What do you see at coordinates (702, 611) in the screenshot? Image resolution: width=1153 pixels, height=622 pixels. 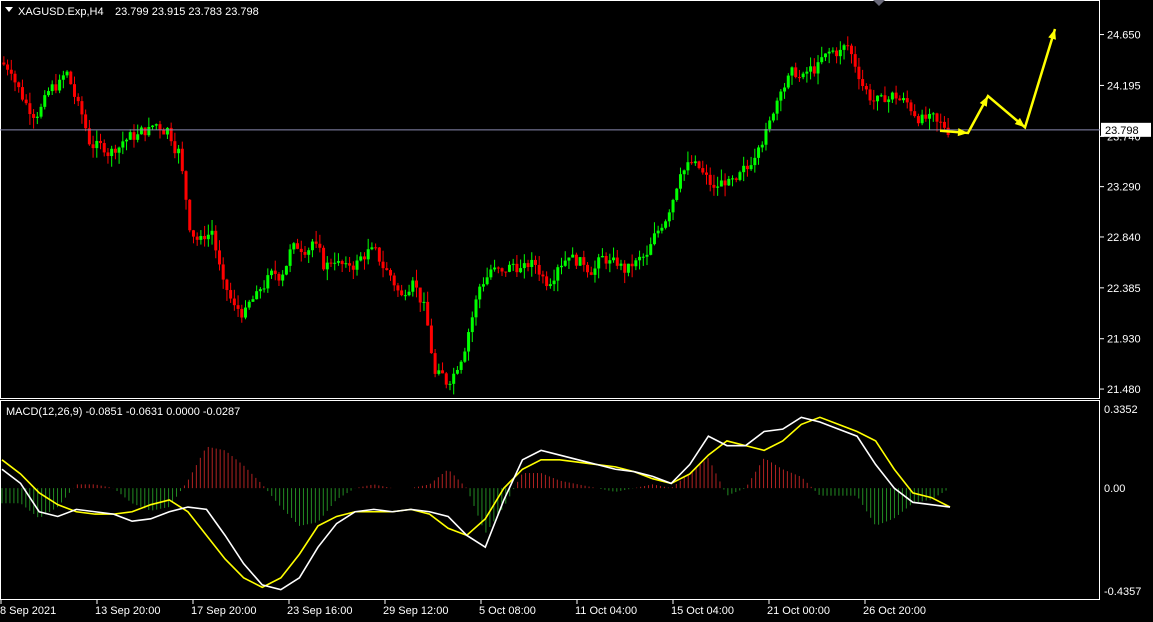 I see `time-tick-label: 15 Oct 04:00` at bounding box center [702, 611].